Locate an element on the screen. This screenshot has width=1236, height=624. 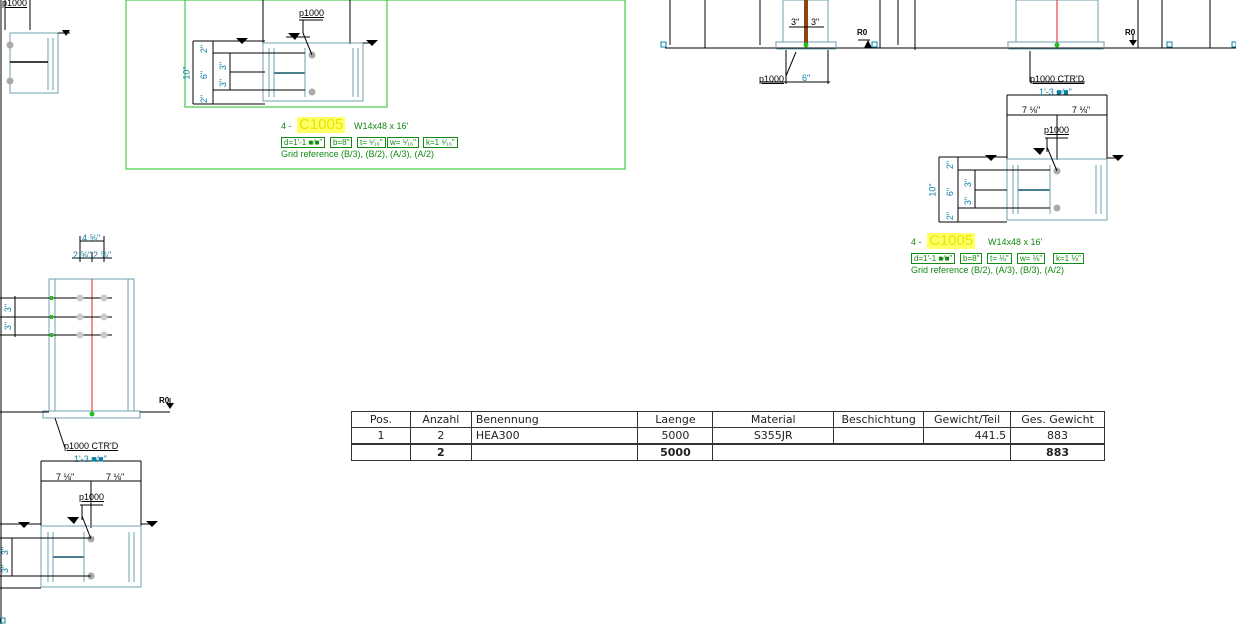
prop-k: k=1 ⁵⁄₁₆" is located at coordinates (440, 142).